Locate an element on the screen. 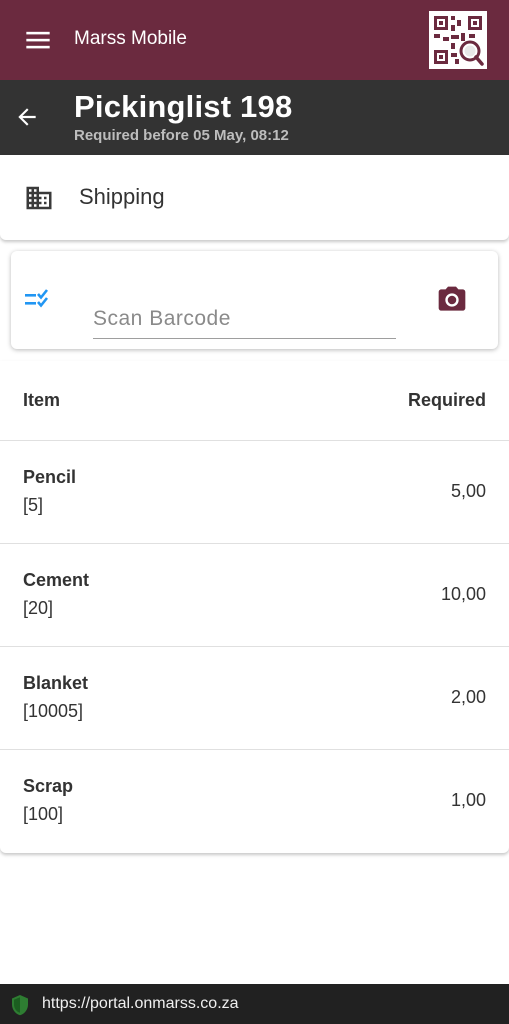 The image size is (509, 1024). column-header-required: Required is located at coordinates (446, 400).